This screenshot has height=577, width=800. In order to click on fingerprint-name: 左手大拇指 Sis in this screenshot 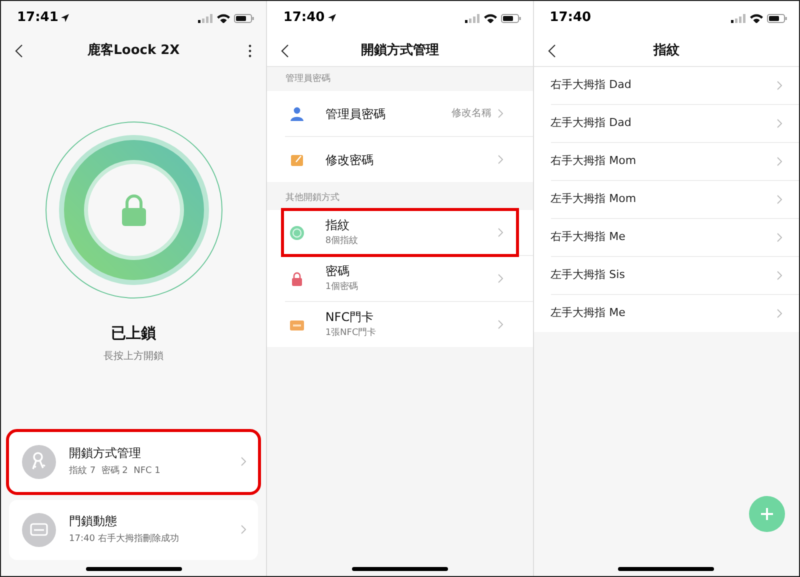, I will do `click(587, 275)`.